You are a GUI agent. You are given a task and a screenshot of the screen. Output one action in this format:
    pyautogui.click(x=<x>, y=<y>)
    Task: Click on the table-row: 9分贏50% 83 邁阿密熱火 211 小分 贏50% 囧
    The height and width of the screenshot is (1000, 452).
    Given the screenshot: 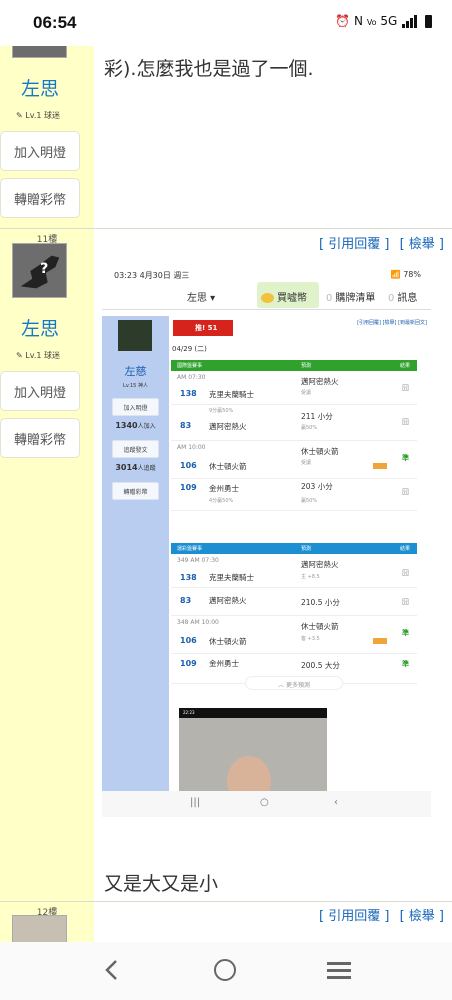 What is the action you would take?
    pyautogui.click(x=294, y=423)
    